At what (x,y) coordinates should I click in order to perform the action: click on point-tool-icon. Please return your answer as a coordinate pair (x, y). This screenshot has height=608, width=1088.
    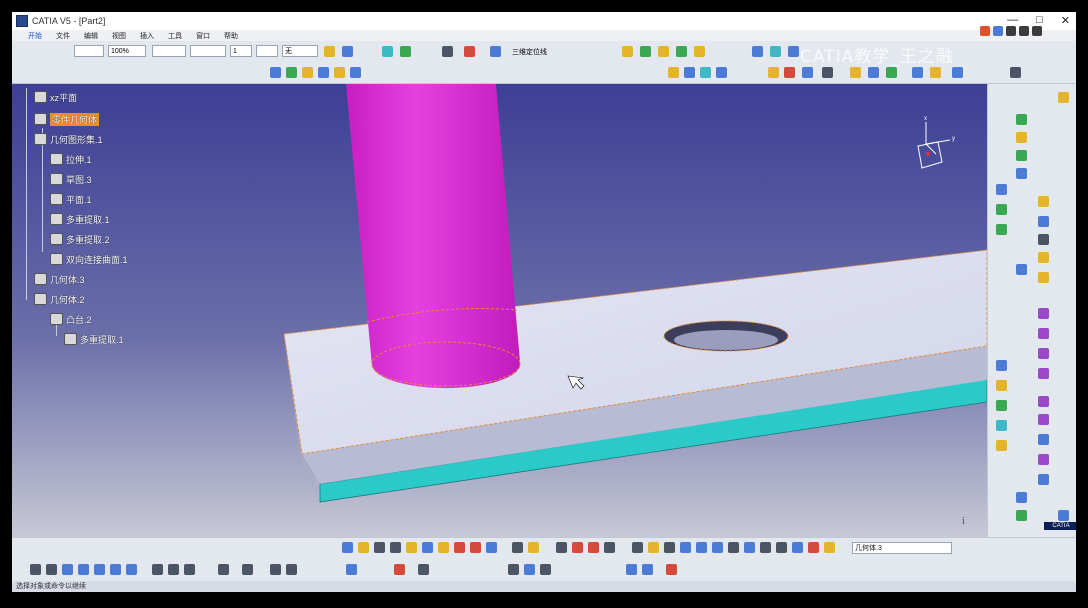
    Looking at the image, I should click on (1021, 119).